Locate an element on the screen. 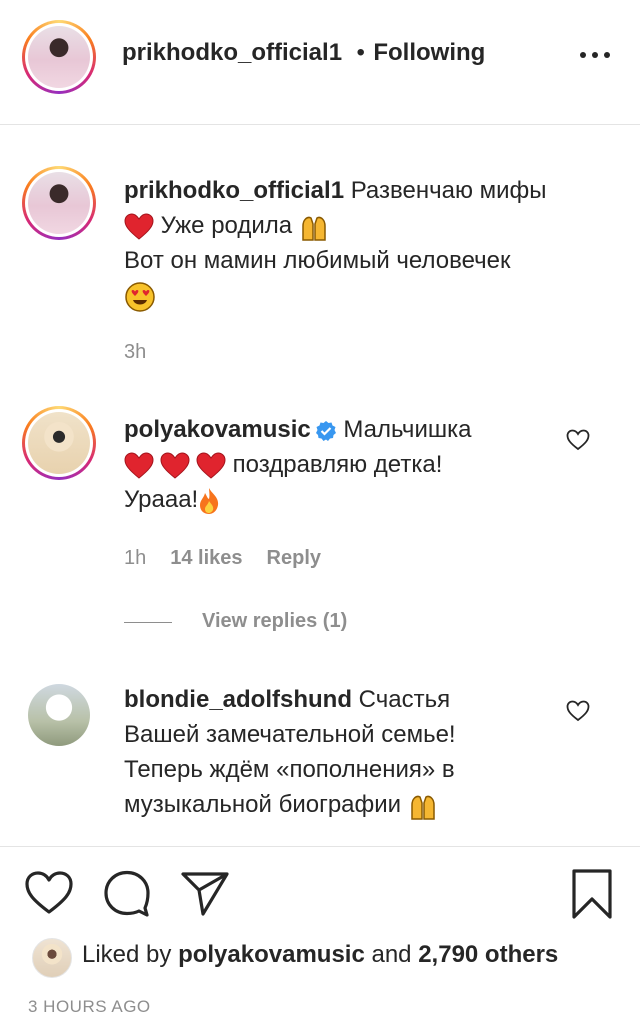  comment-line-2: Вашей замечательной семье! is located at coordinates (290, 734).